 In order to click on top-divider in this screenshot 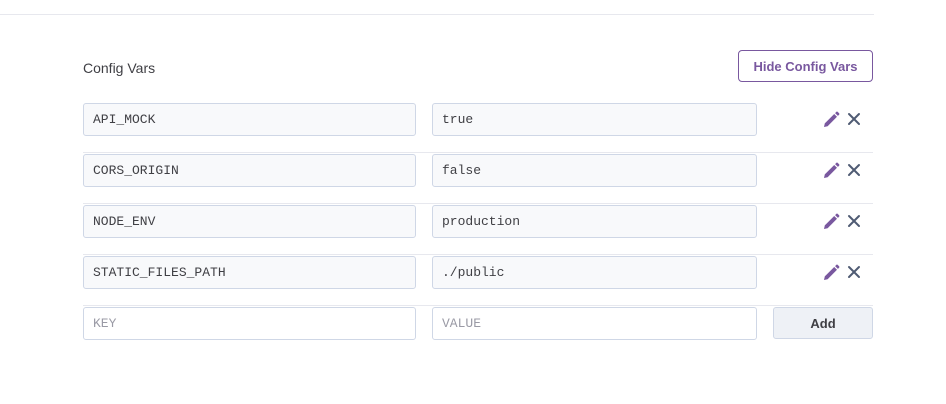, I will do `click(437, 14)`.